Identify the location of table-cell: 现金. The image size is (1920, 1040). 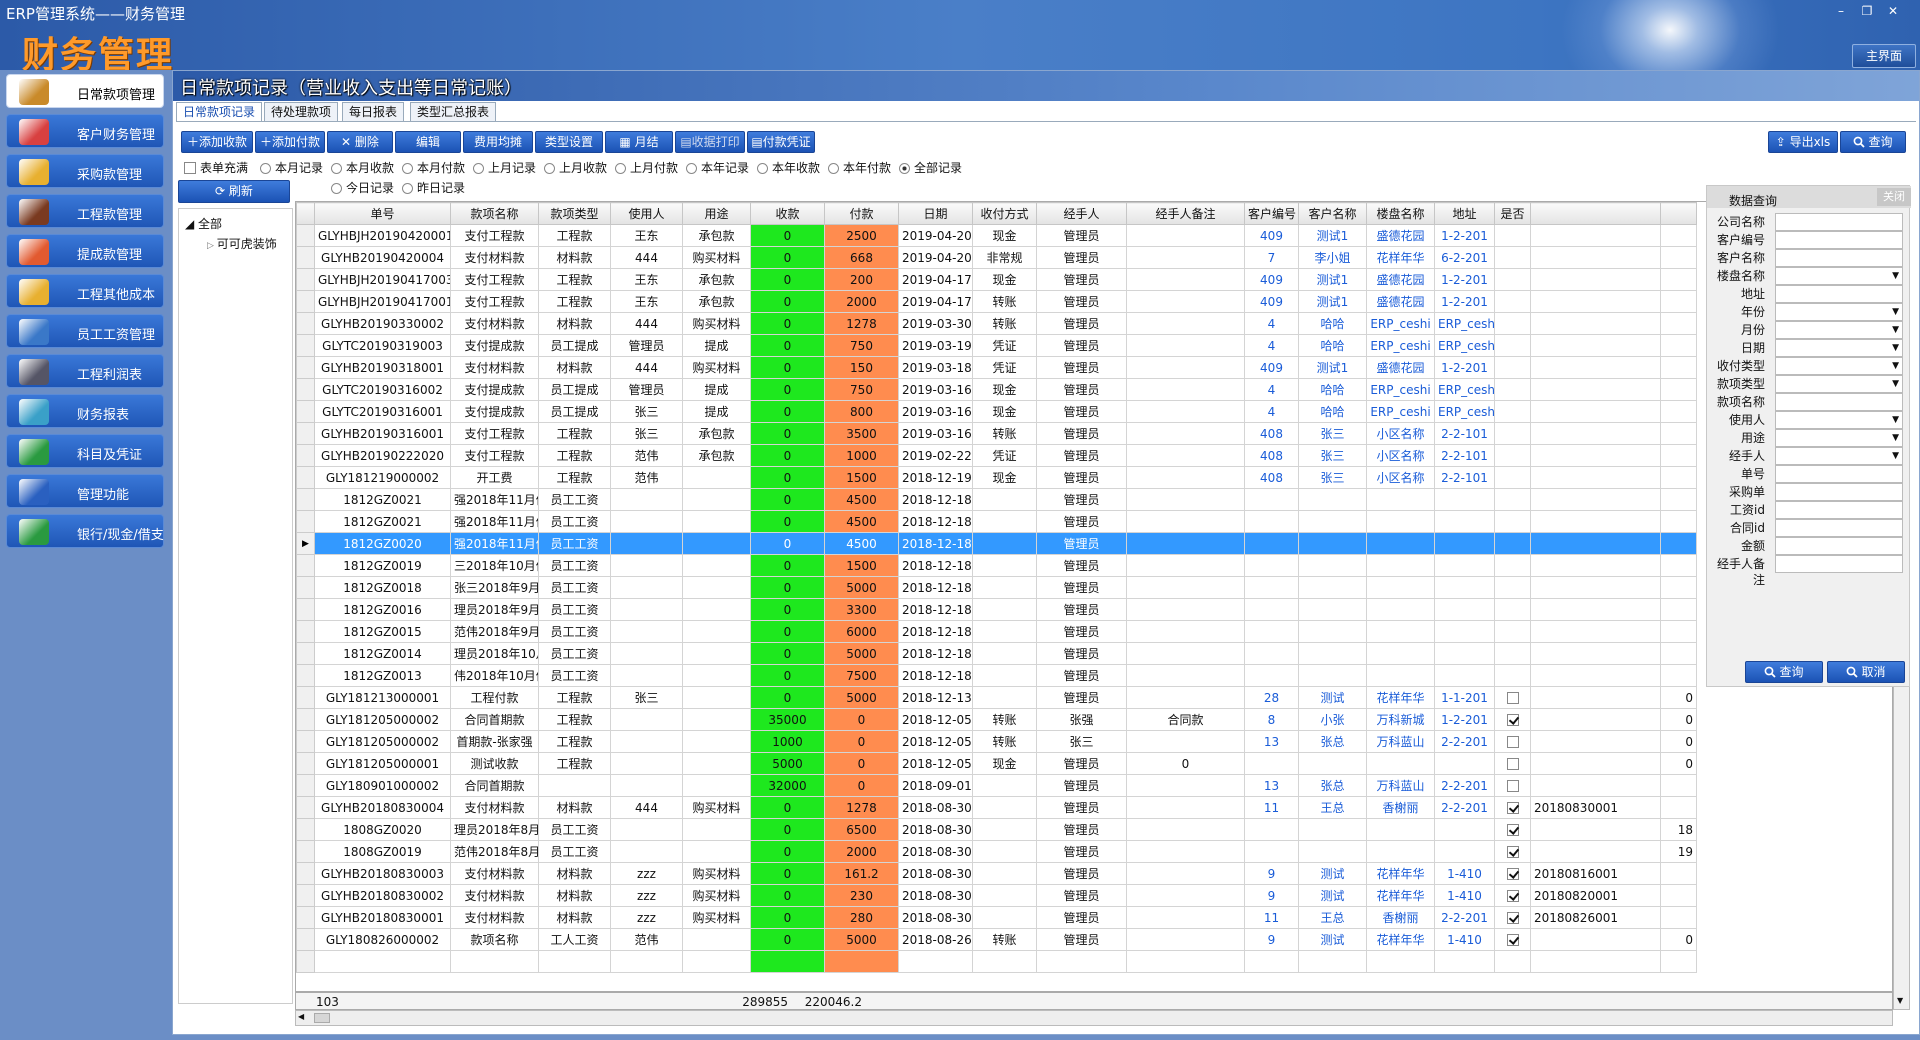
(1004, 763).